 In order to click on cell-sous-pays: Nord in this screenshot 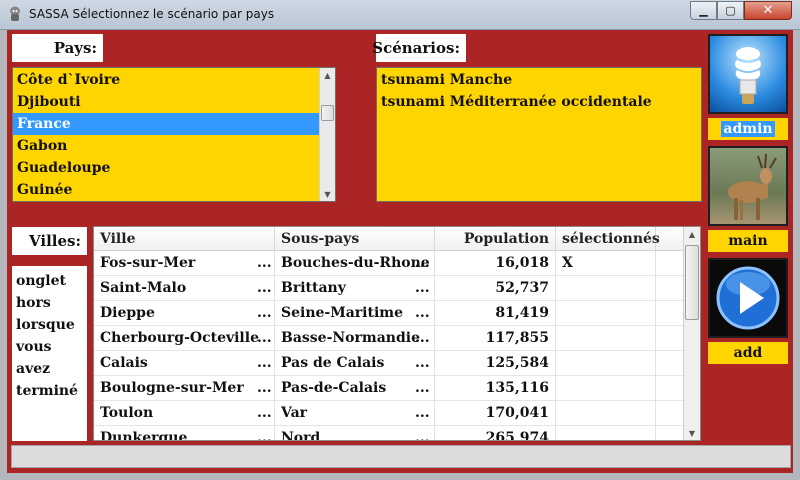, I will do `click(355, 433)`.